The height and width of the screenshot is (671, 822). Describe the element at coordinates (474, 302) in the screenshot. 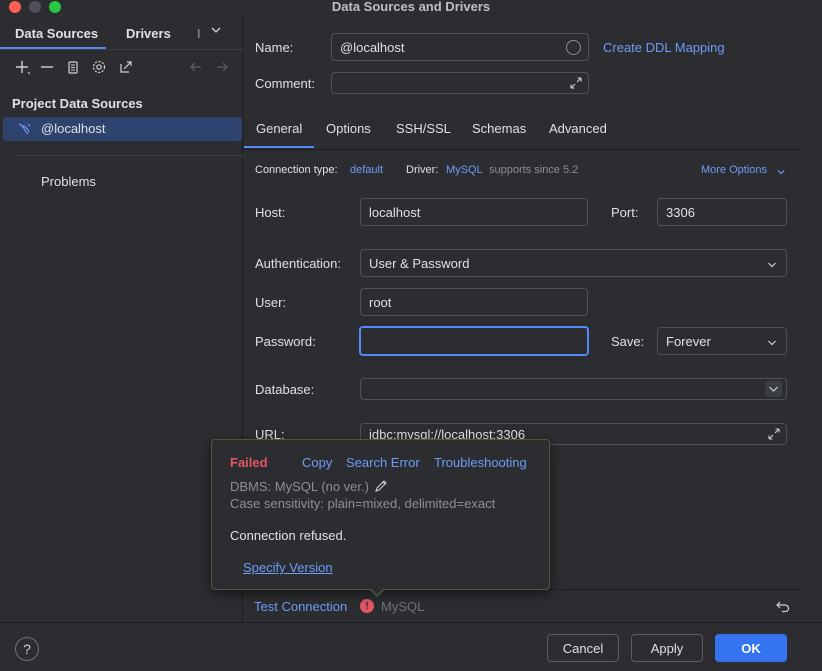

I see `user-input: root` at that location.